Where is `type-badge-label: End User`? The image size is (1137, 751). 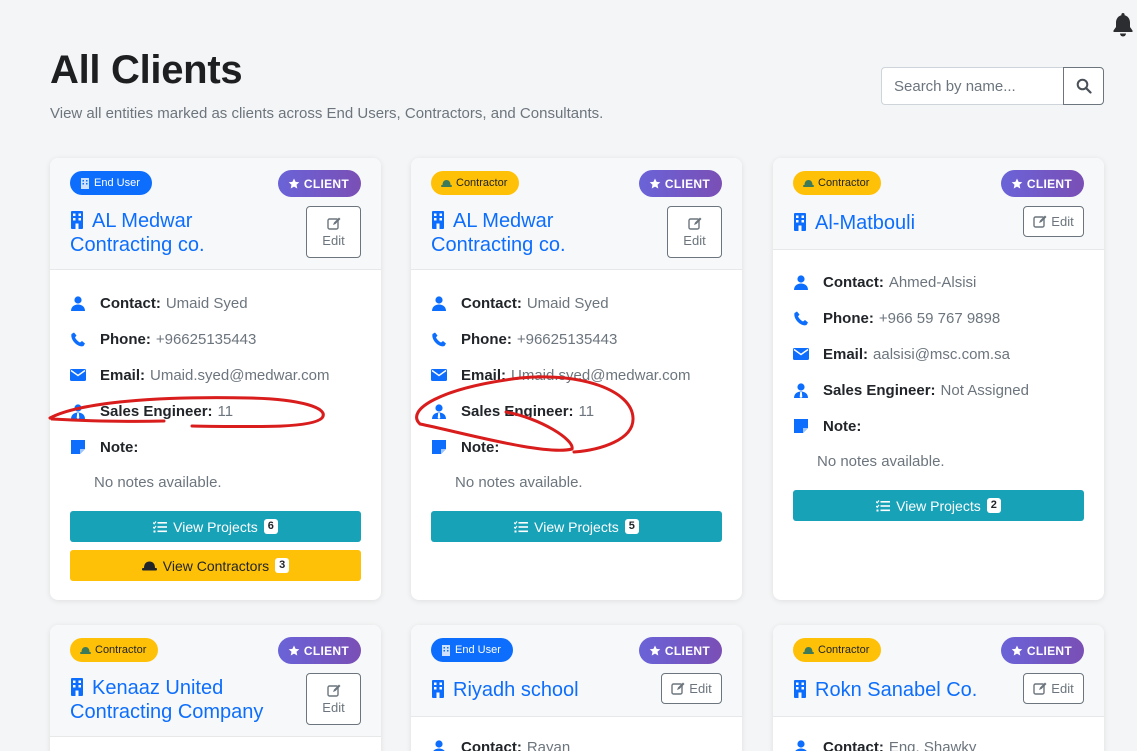 type-badge-label: End User is located at coordinates (117, 183).